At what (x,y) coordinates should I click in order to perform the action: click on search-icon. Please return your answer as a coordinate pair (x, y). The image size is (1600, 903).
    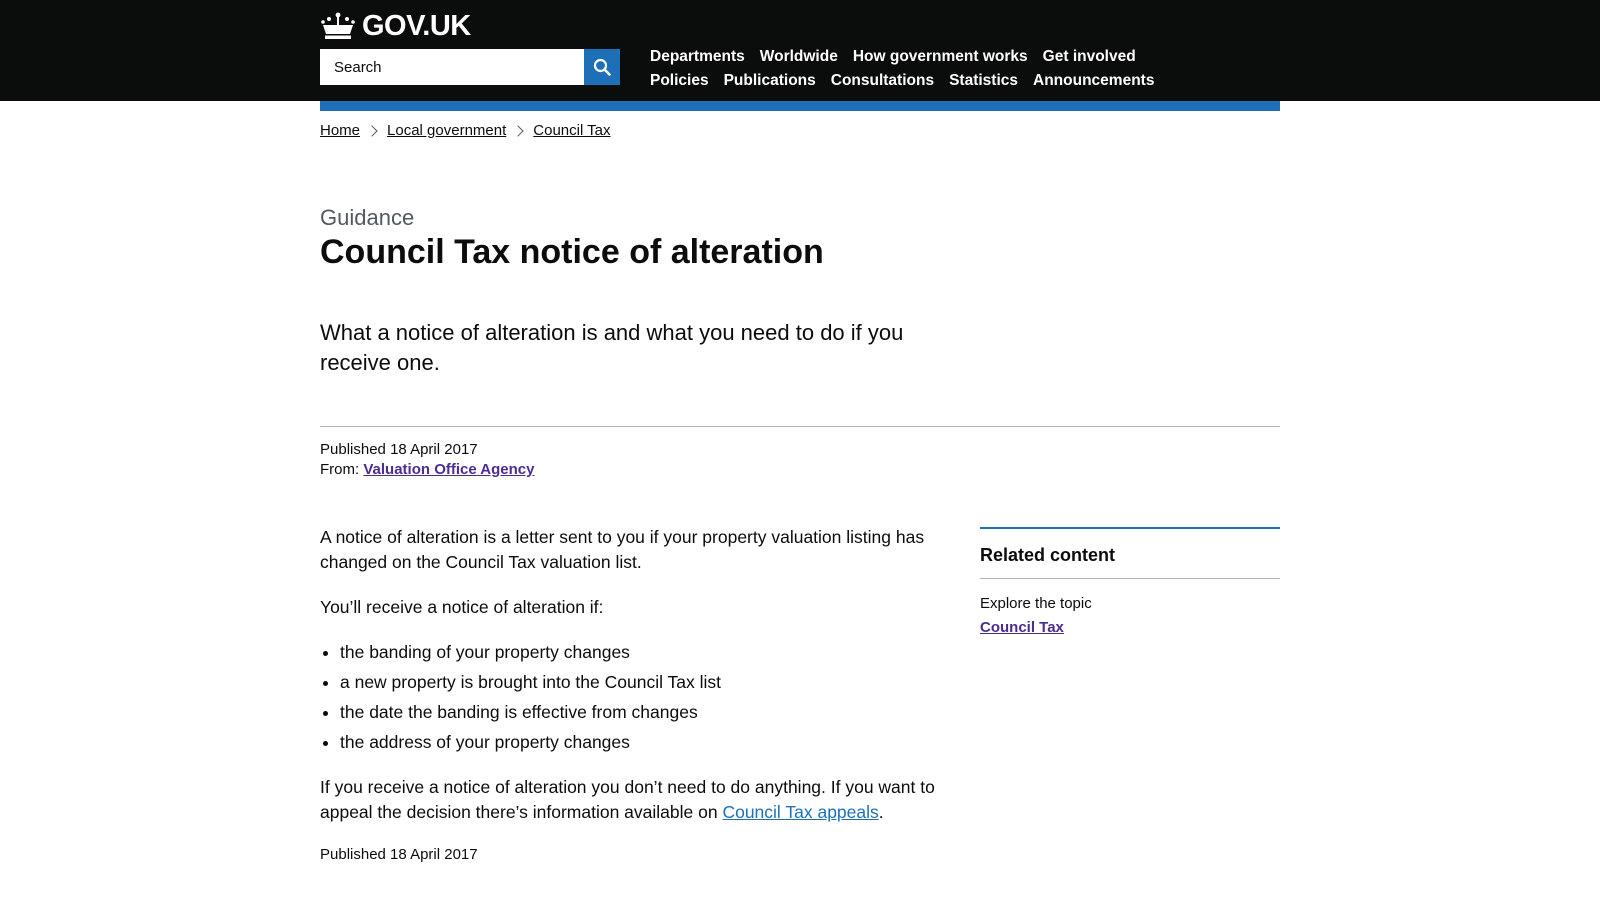
    Looking at the image, I should click on (602, 67).